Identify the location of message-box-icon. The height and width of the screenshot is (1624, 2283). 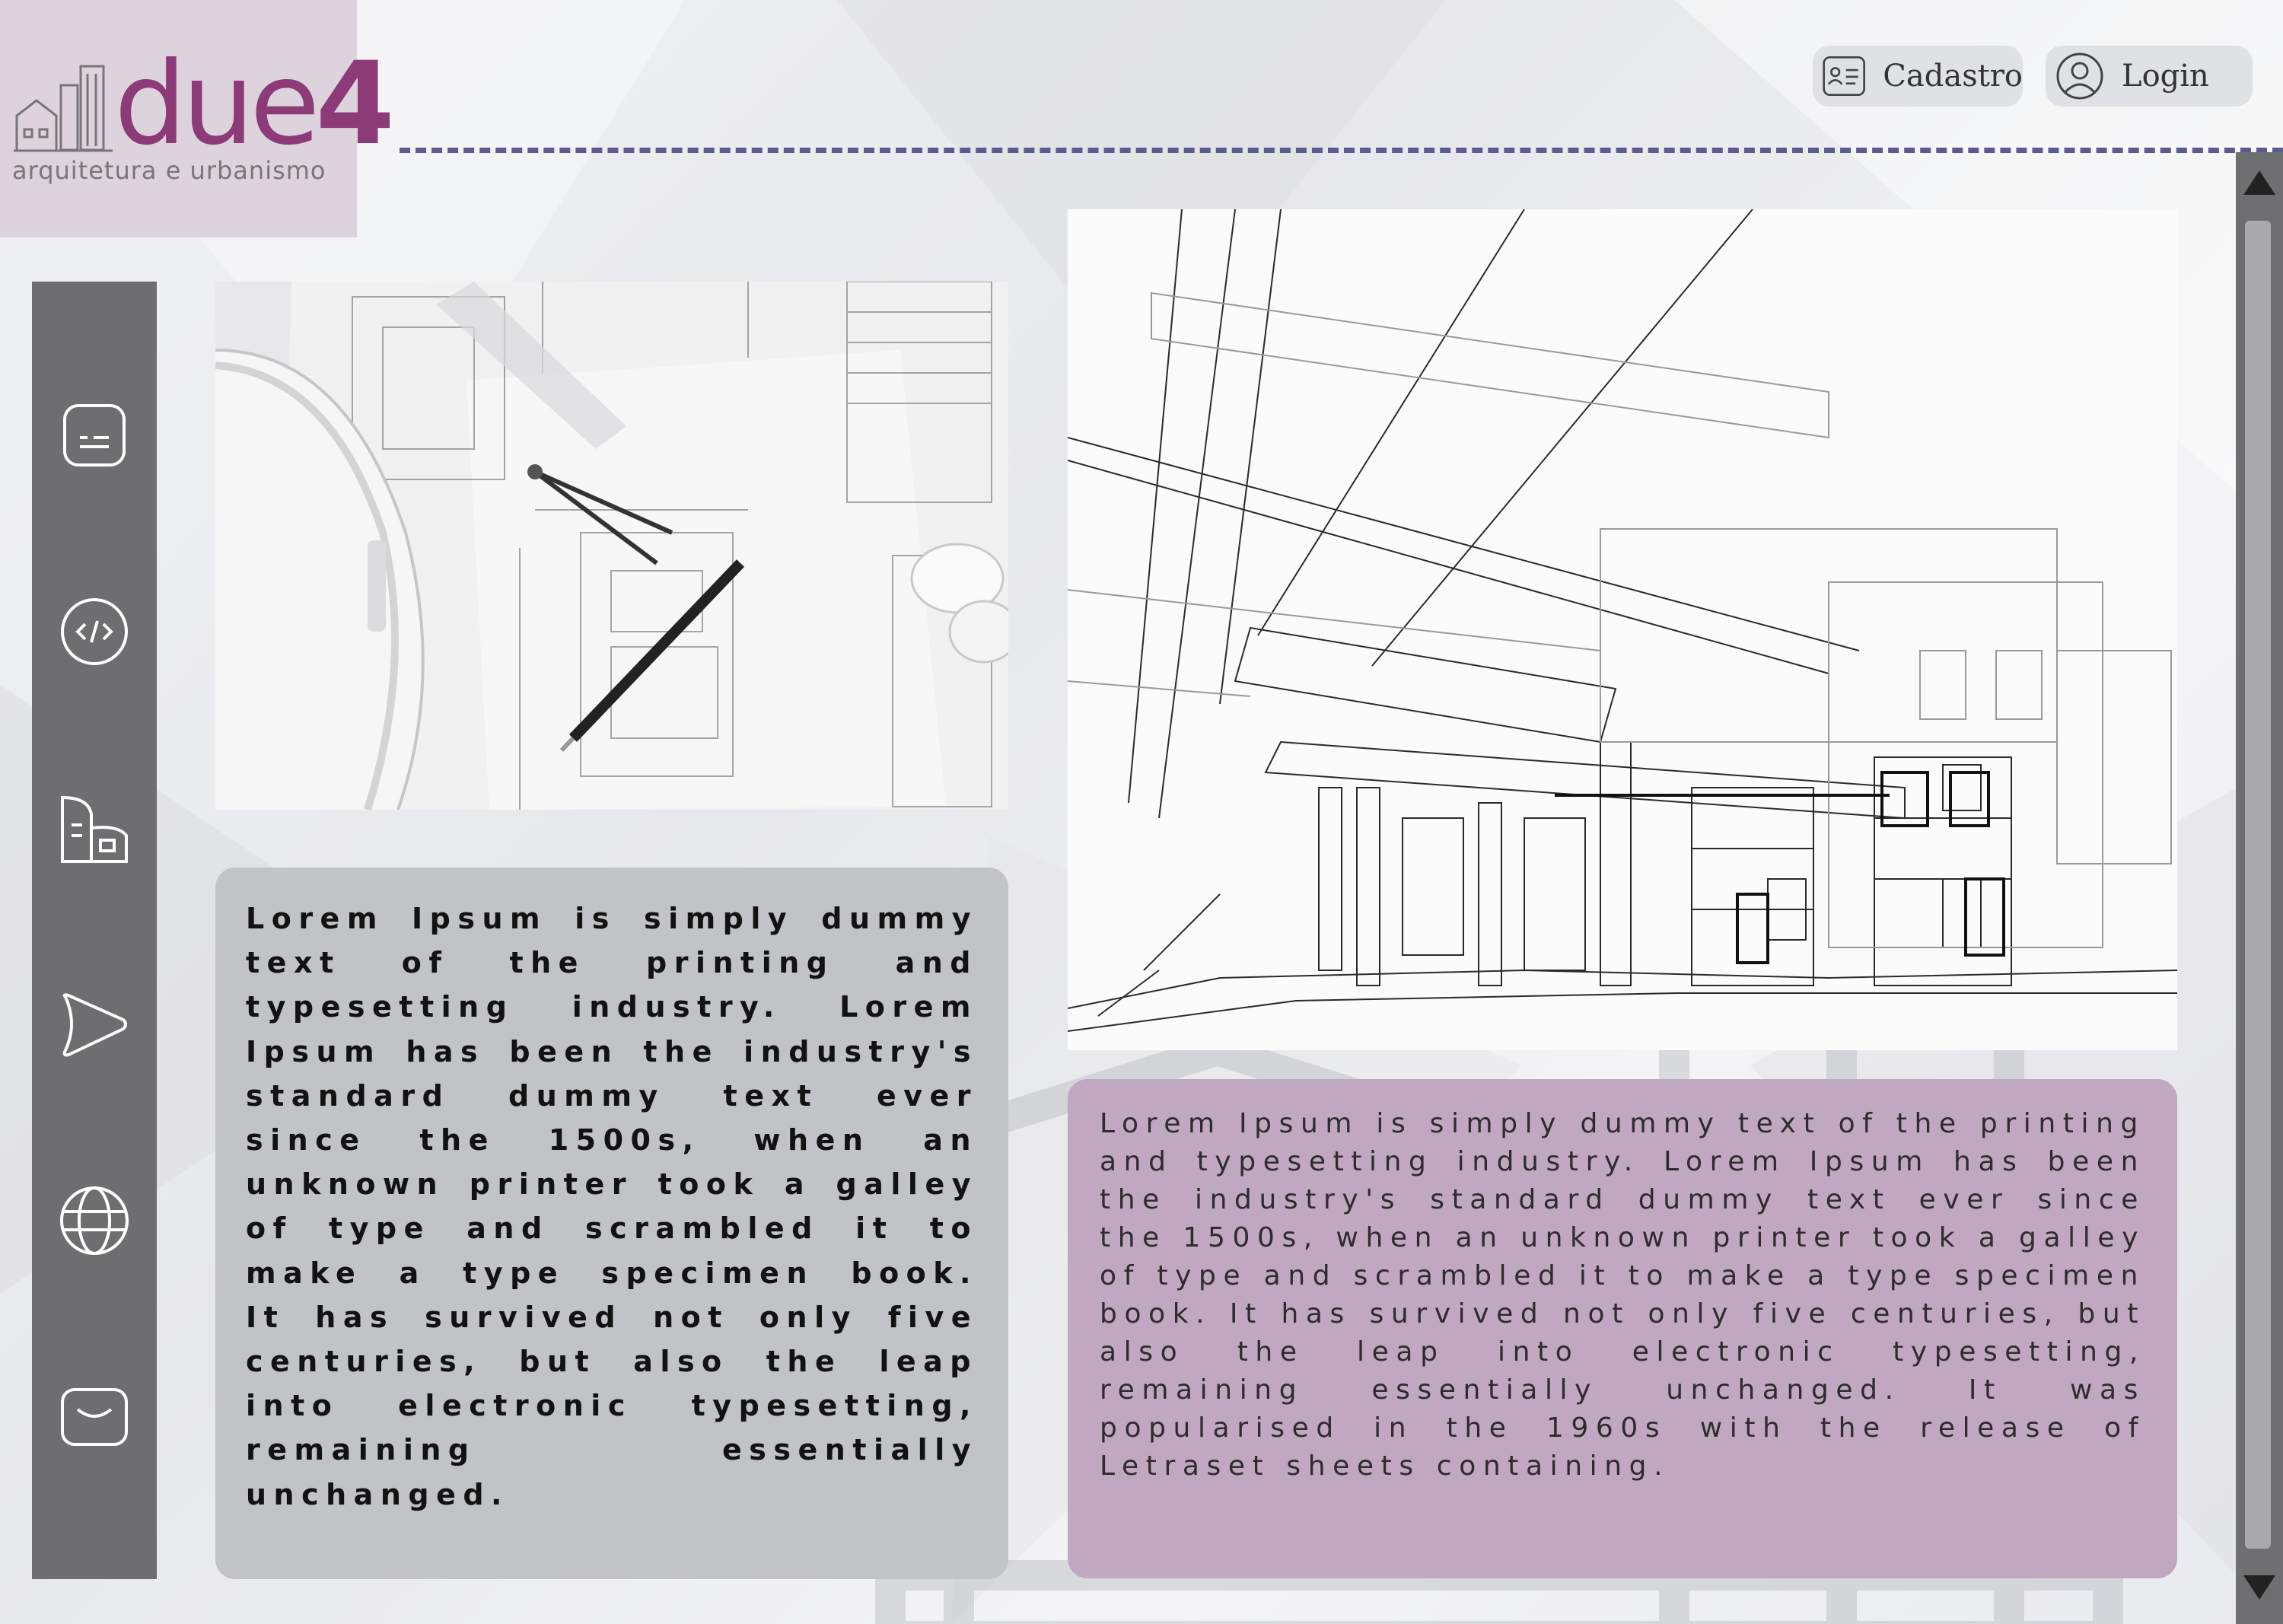
(94, 435).